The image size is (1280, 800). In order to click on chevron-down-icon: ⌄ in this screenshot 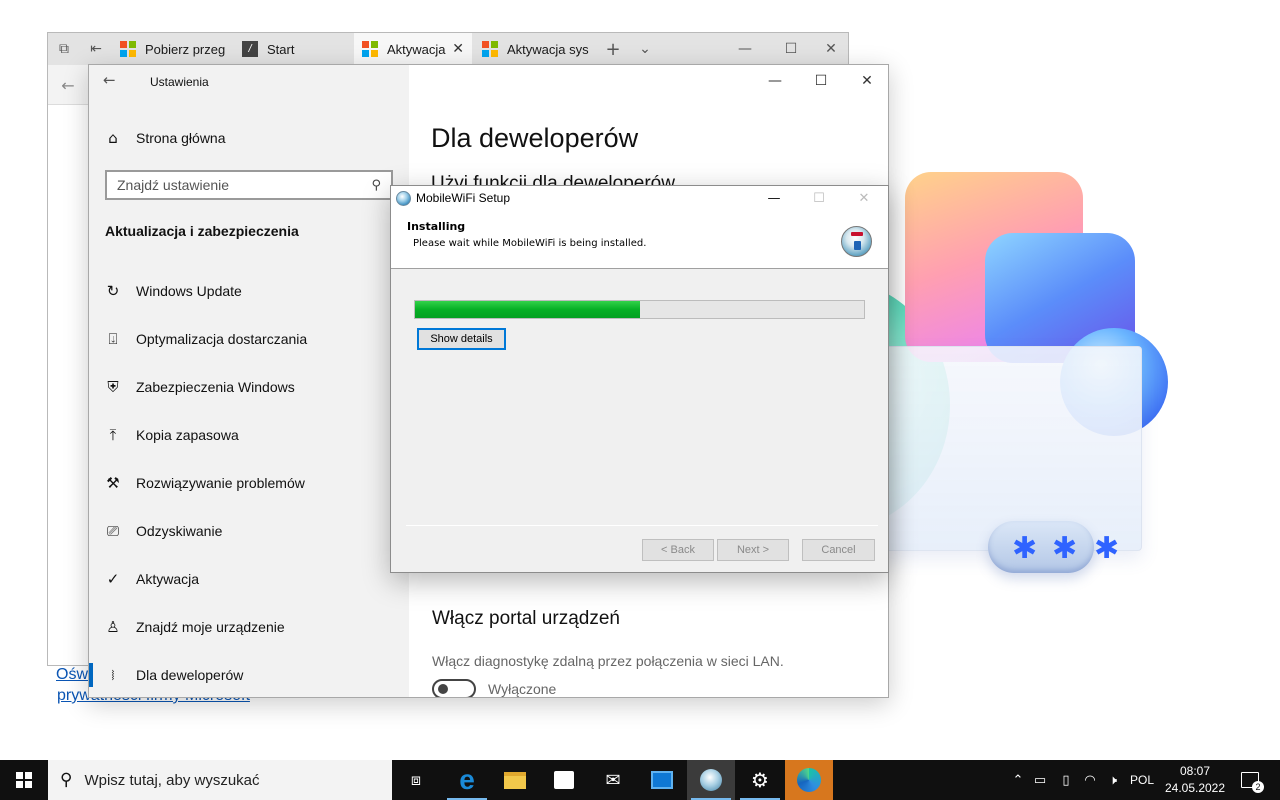, I will do `click(645, 49)`.